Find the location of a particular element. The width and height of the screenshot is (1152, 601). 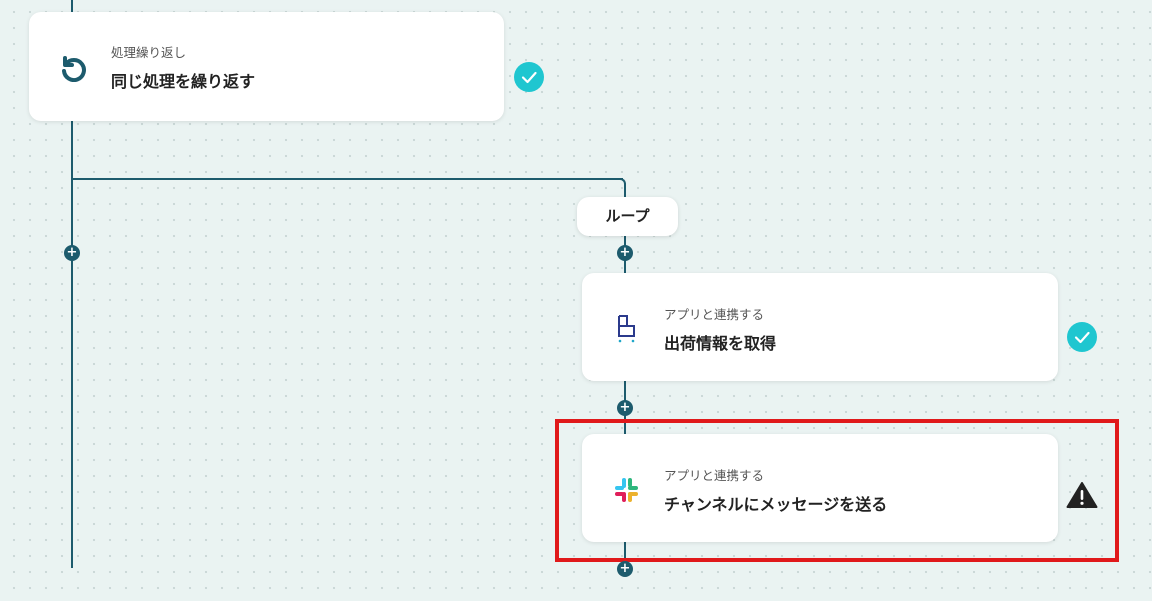

get-shipping-status-check-icon is located at coordinates (1082, 337).